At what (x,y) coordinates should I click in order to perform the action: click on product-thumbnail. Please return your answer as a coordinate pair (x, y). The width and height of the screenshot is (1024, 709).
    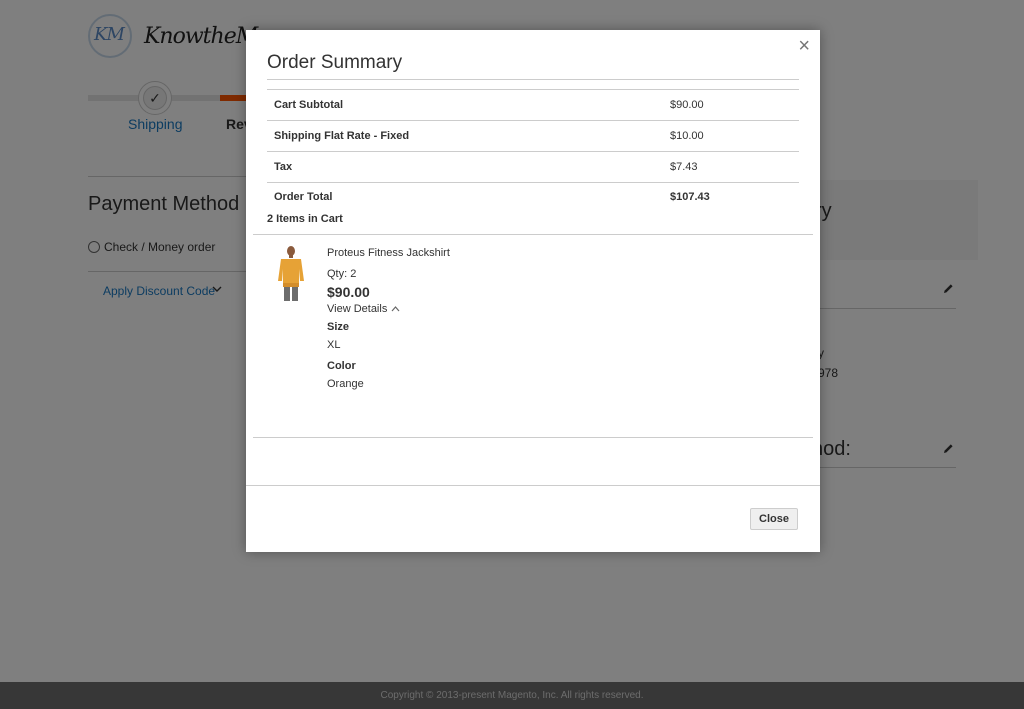
    Looking at the image, I should click on (291, 274).